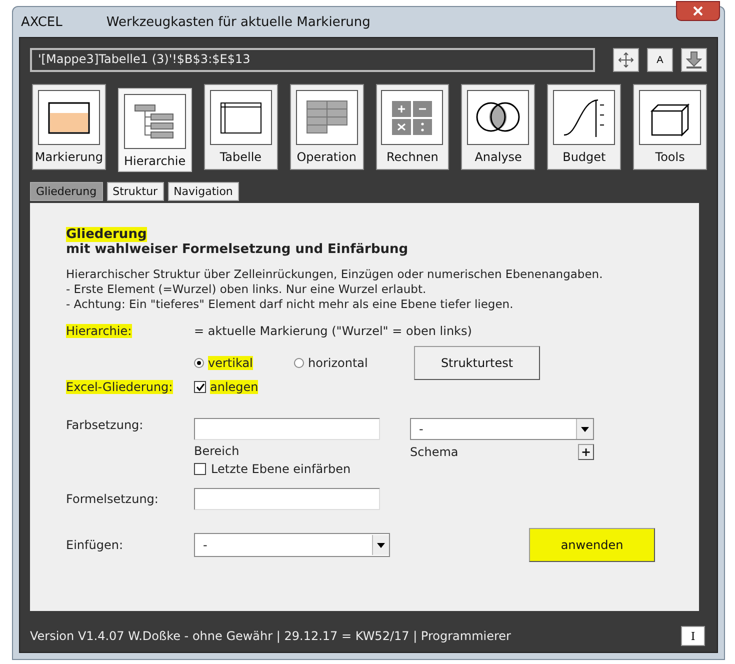 The height and width of the screenshot is (664, 735). Describe the element at coordinates (287, 499) in the screenshot. I see `formula-input` at that location.